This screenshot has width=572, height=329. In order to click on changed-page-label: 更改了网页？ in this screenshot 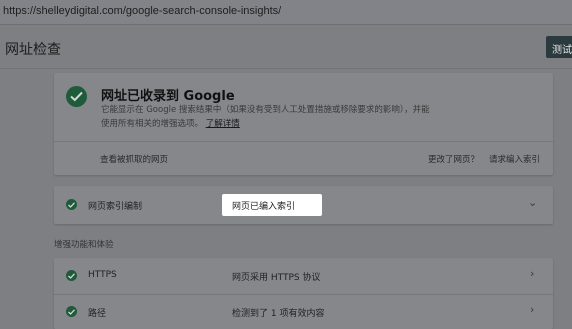, I will do `click(454, 160)`.